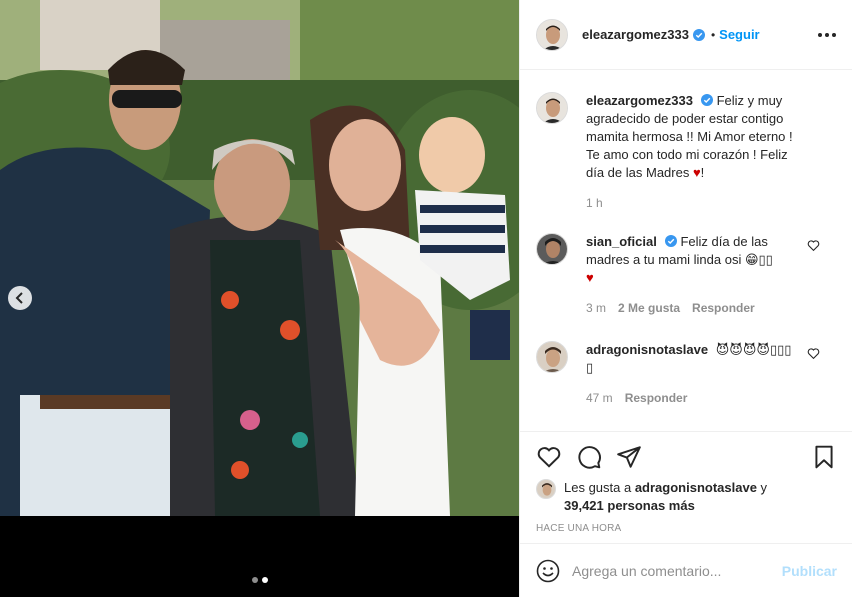  I want to click on comment-bubble-icon, so click(589, 457).